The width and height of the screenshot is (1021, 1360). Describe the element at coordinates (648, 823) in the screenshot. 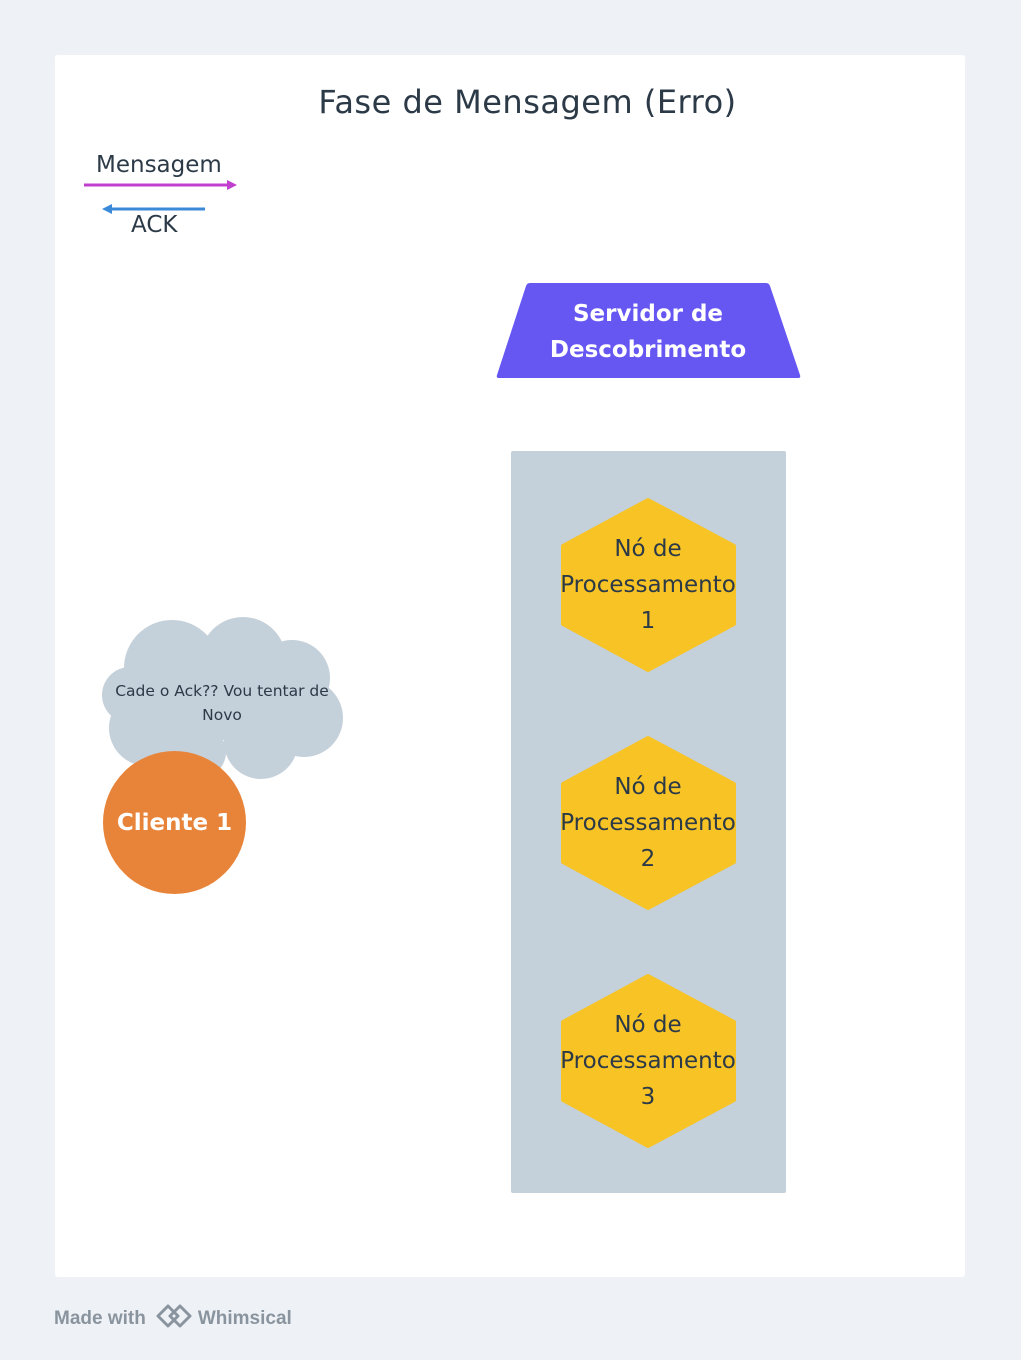

I see `processing-node-2-label: Nó de Processamento 2` at that location.